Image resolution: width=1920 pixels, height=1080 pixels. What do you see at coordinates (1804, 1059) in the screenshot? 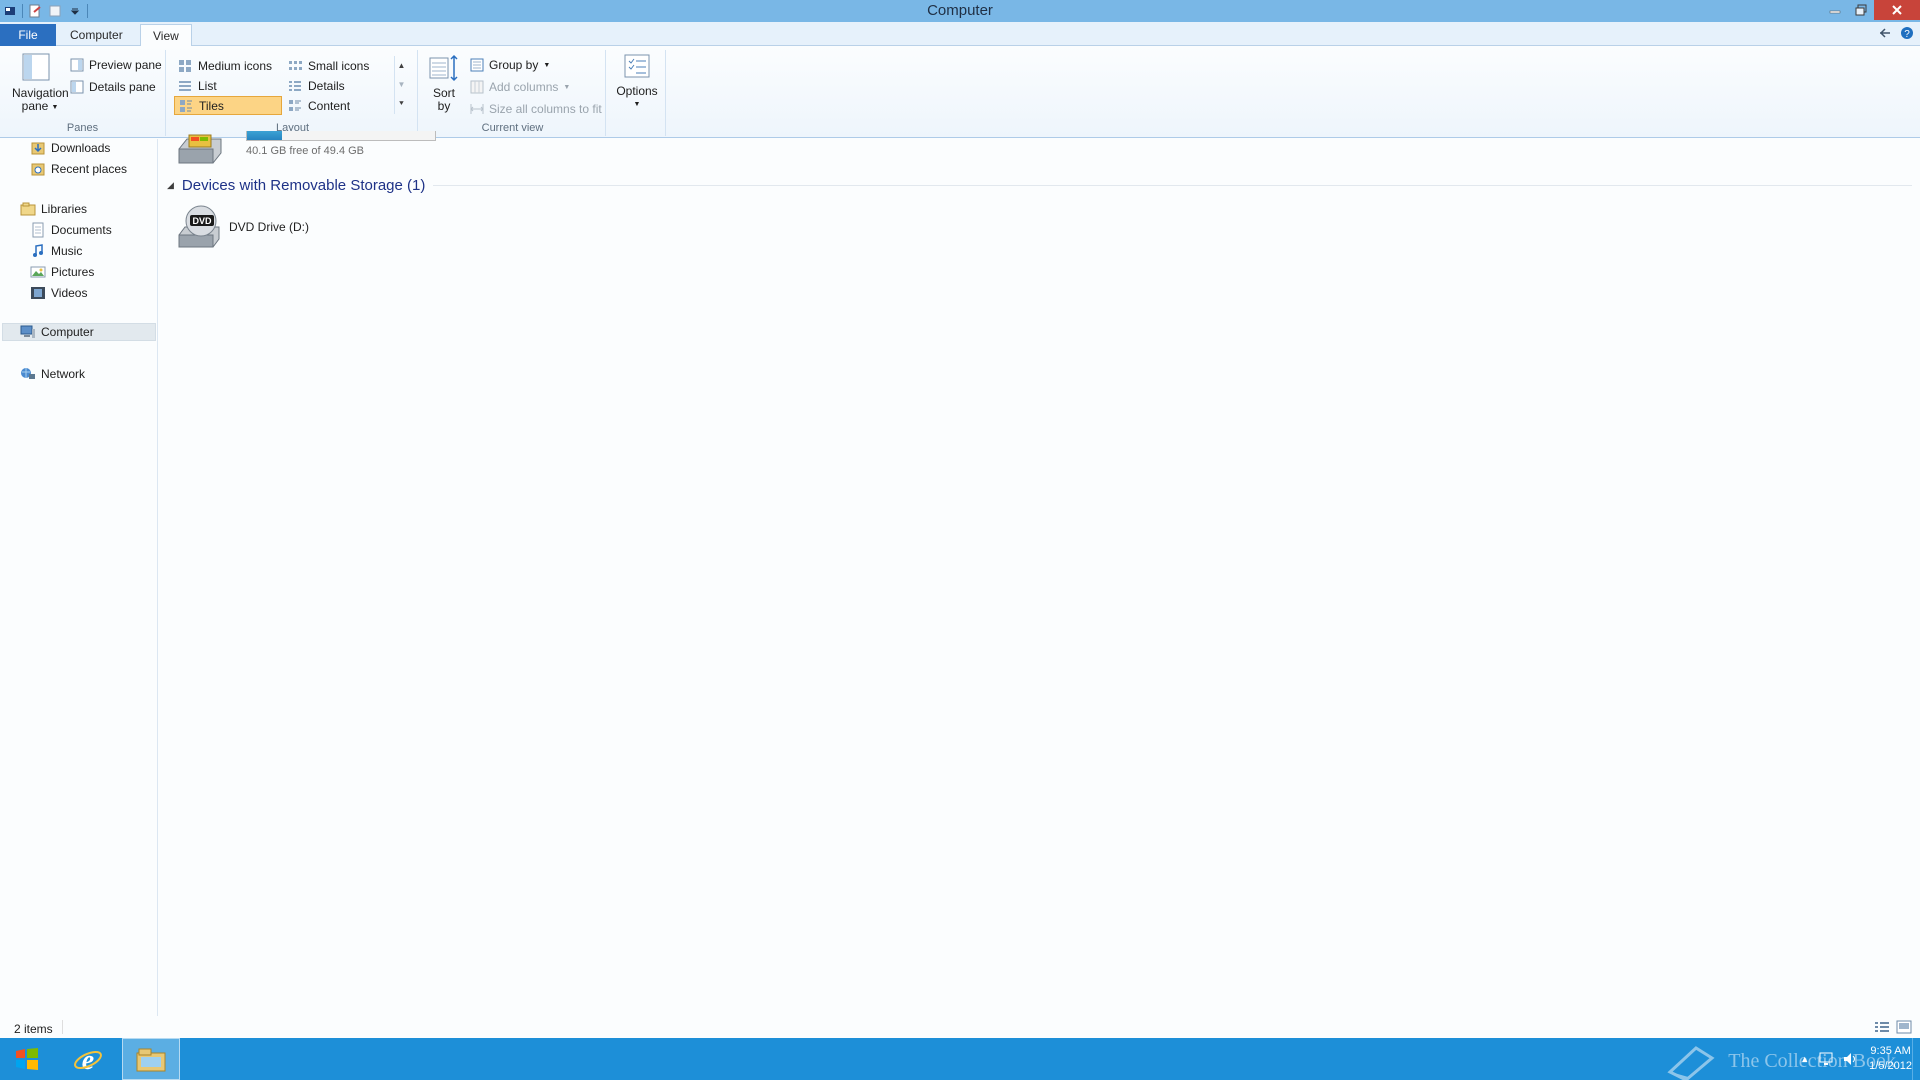
I see `show-hidden-icons-icon: ▲` at bounding box center [1804, 1059].